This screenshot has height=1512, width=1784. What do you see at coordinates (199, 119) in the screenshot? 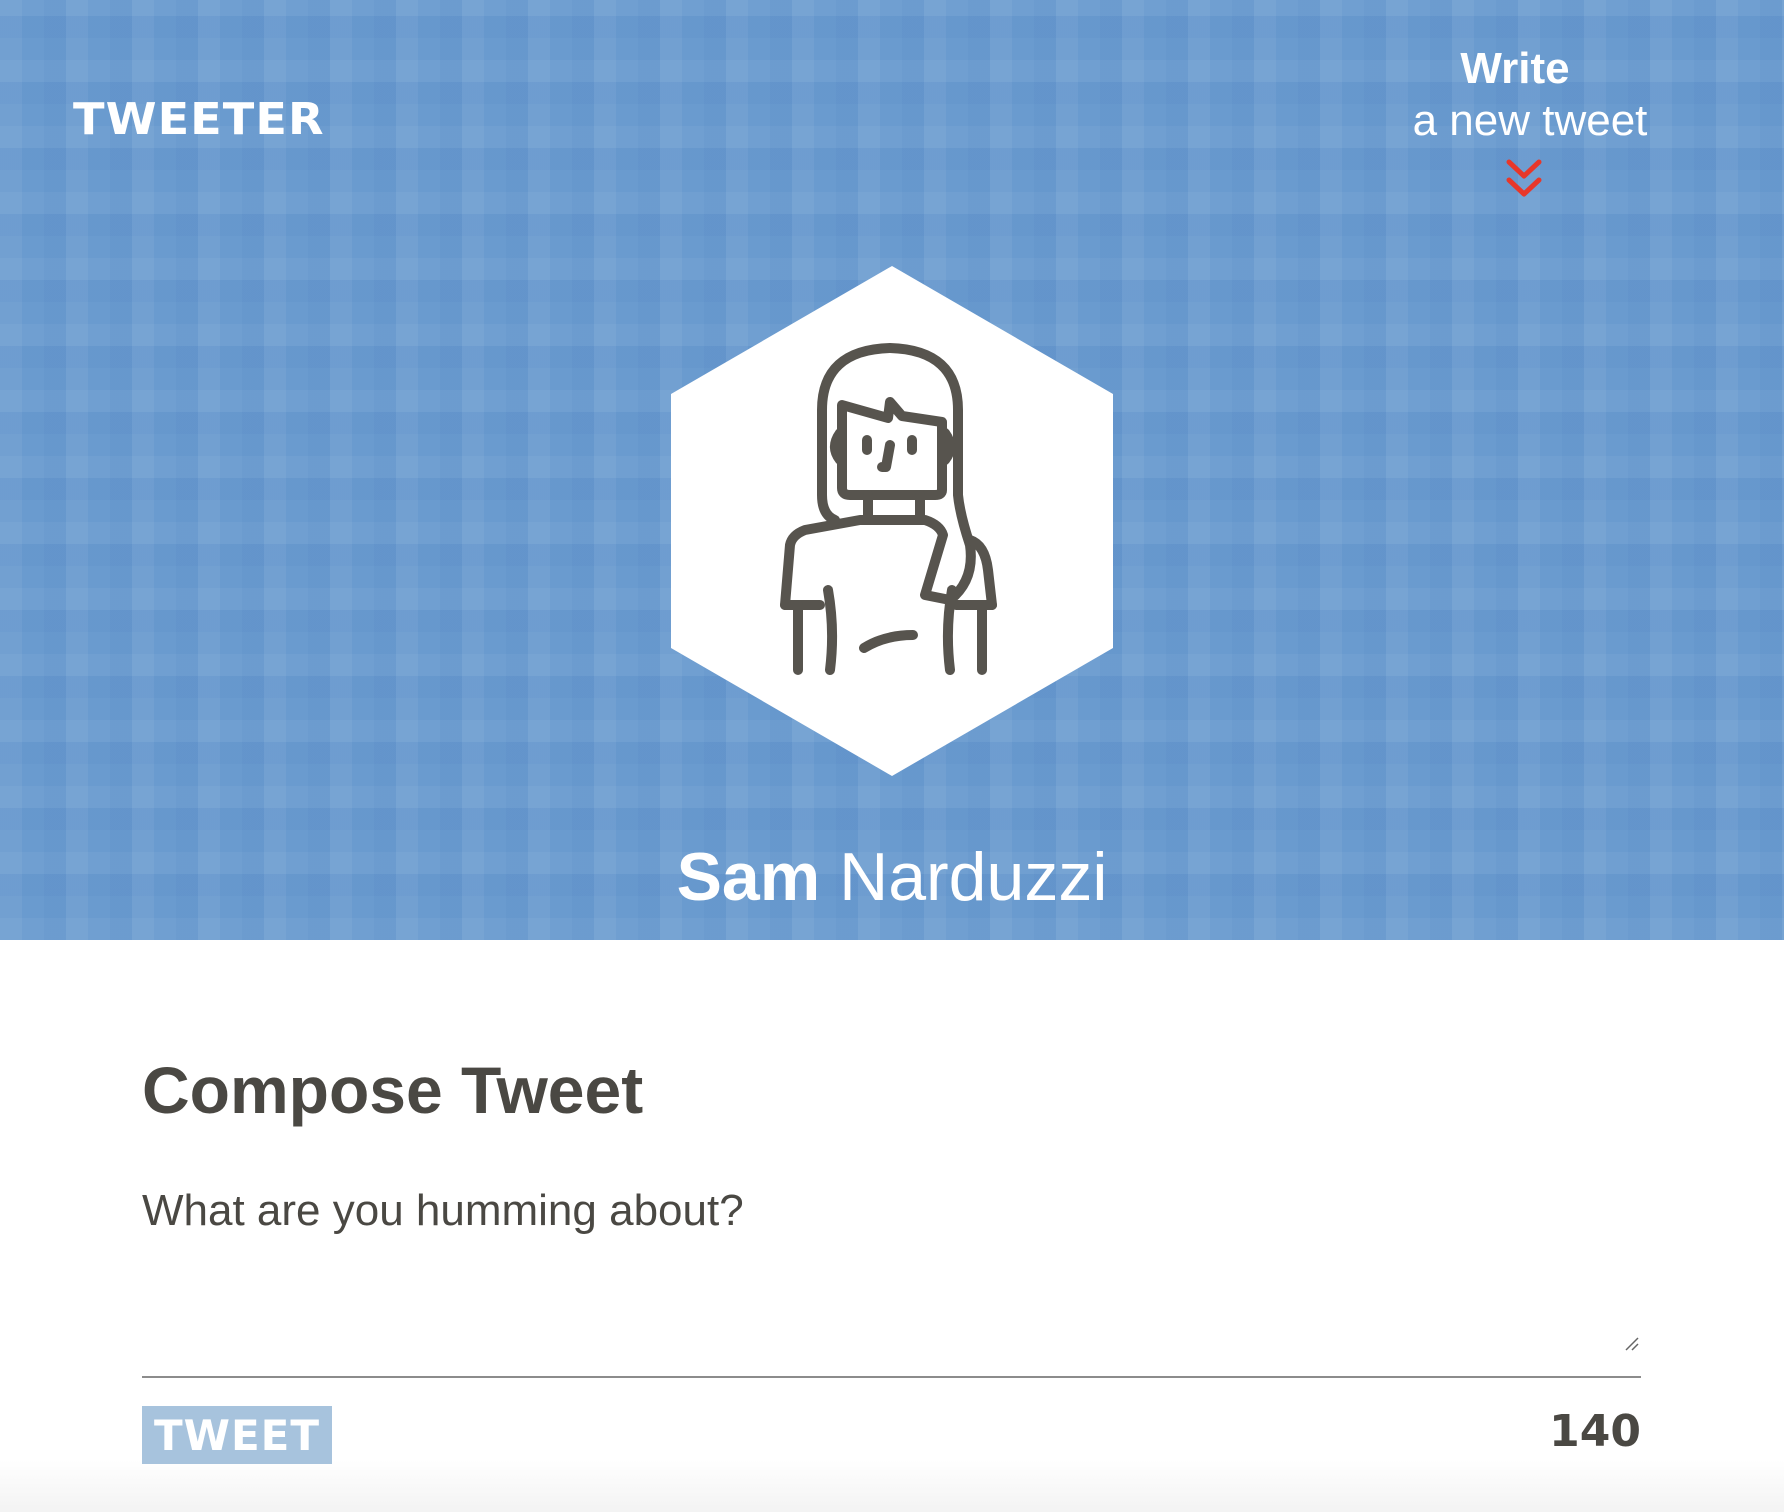
I see `app-logo: TWEETER` at bounding box center [199, 119].